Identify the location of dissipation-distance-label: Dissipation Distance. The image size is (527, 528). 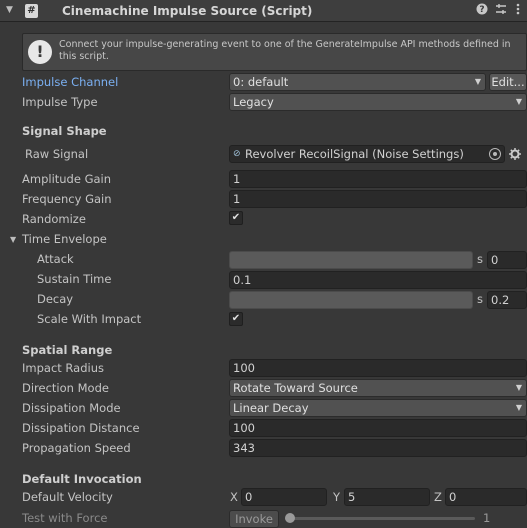
(81, 428).